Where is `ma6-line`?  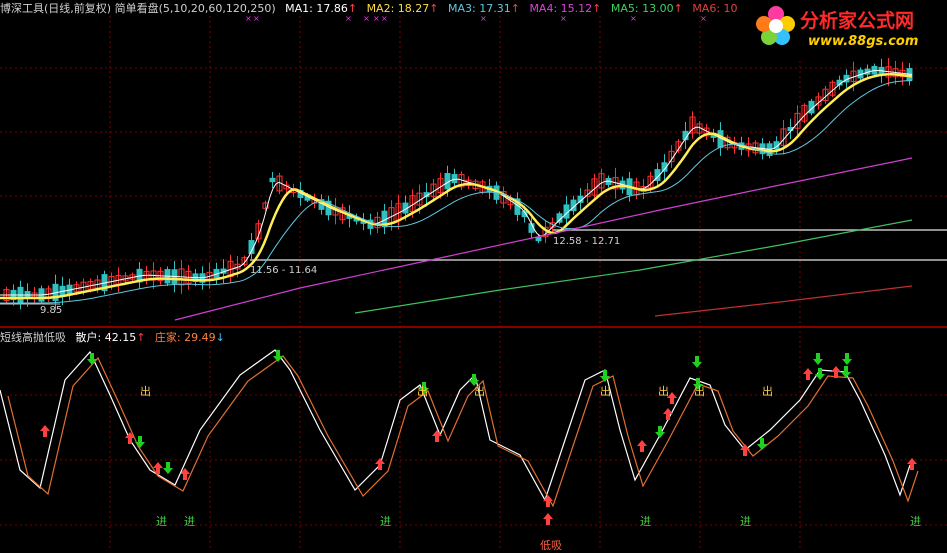
ma6-line is located at coordinates (783, 301).